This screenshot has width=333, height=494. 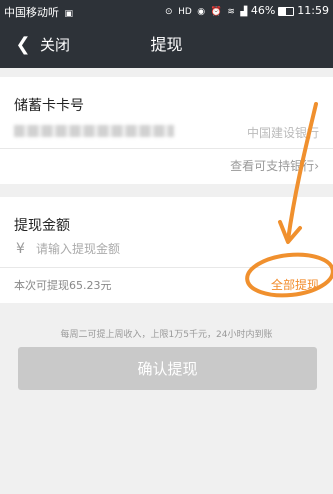 I want to click on status-right: ⊙ HD ◉ ⏰ ≋ ▟ 46% 11:59, so click(x=246, y=10).